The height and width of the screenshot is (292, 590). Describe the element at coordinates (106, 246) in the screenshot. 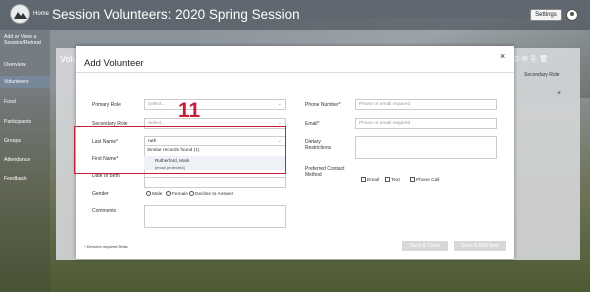

I see `required-fields-note: * Denotes required fields` at that location.